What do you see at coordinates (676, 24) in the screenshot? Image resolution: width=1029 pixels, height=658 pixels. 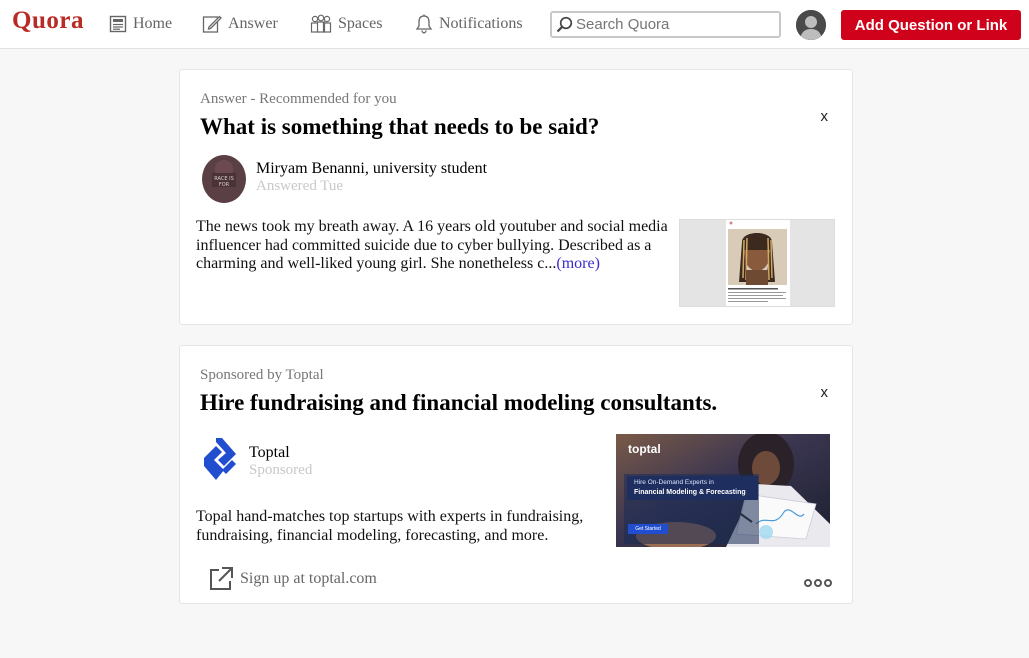 I see `search-input` at bounding box center [676, 24].